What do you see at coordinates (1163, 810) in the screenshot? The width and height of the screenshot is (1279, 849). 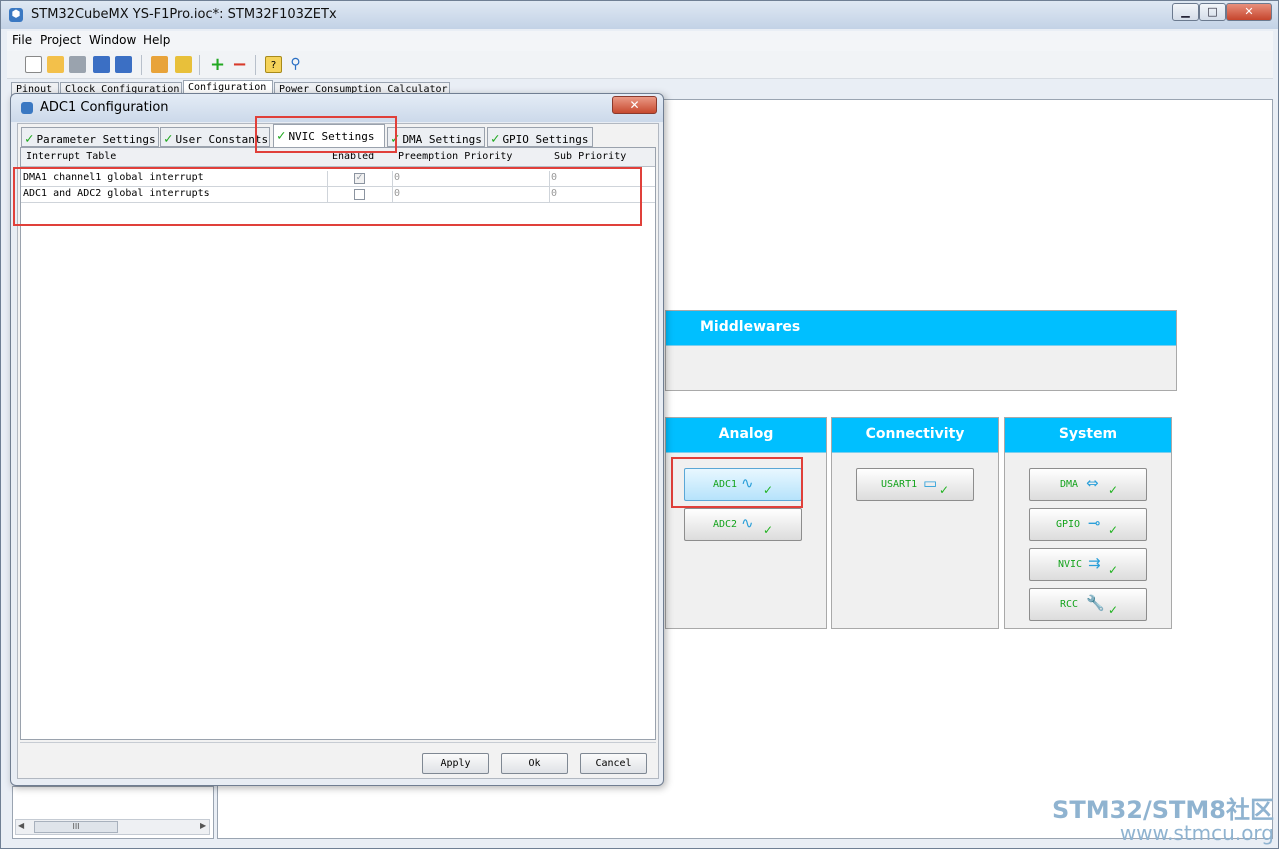 I see `watermark-title: STM32/STM8社区` at bounding box center [1163, 810].